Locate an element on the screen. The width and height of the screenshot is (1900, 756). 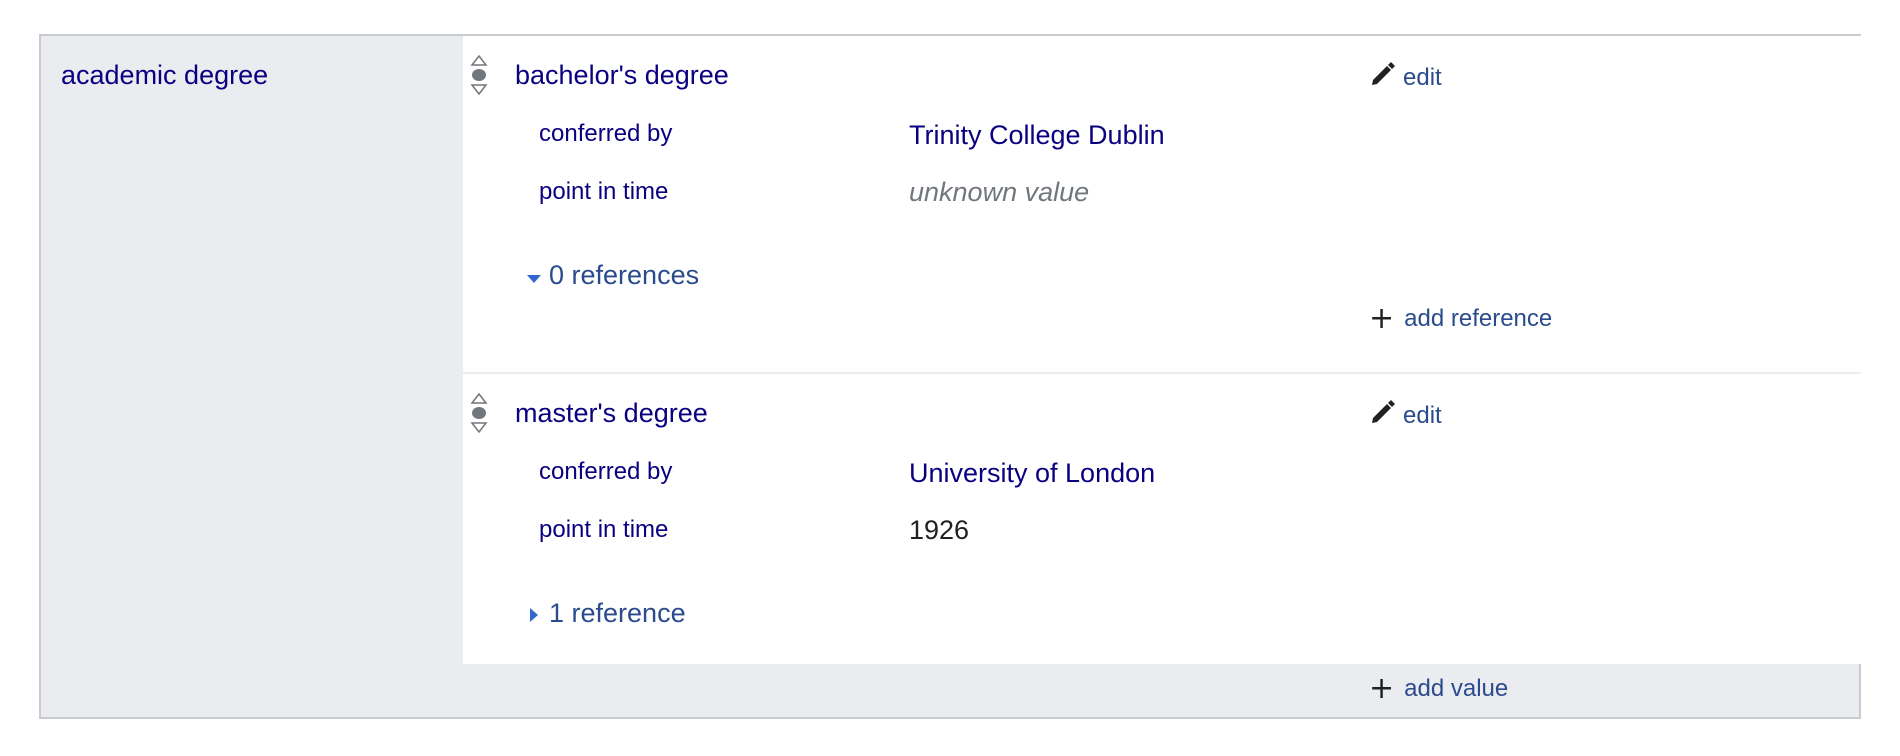
add-value-button: + add value is located at coordinates (1438, 689).